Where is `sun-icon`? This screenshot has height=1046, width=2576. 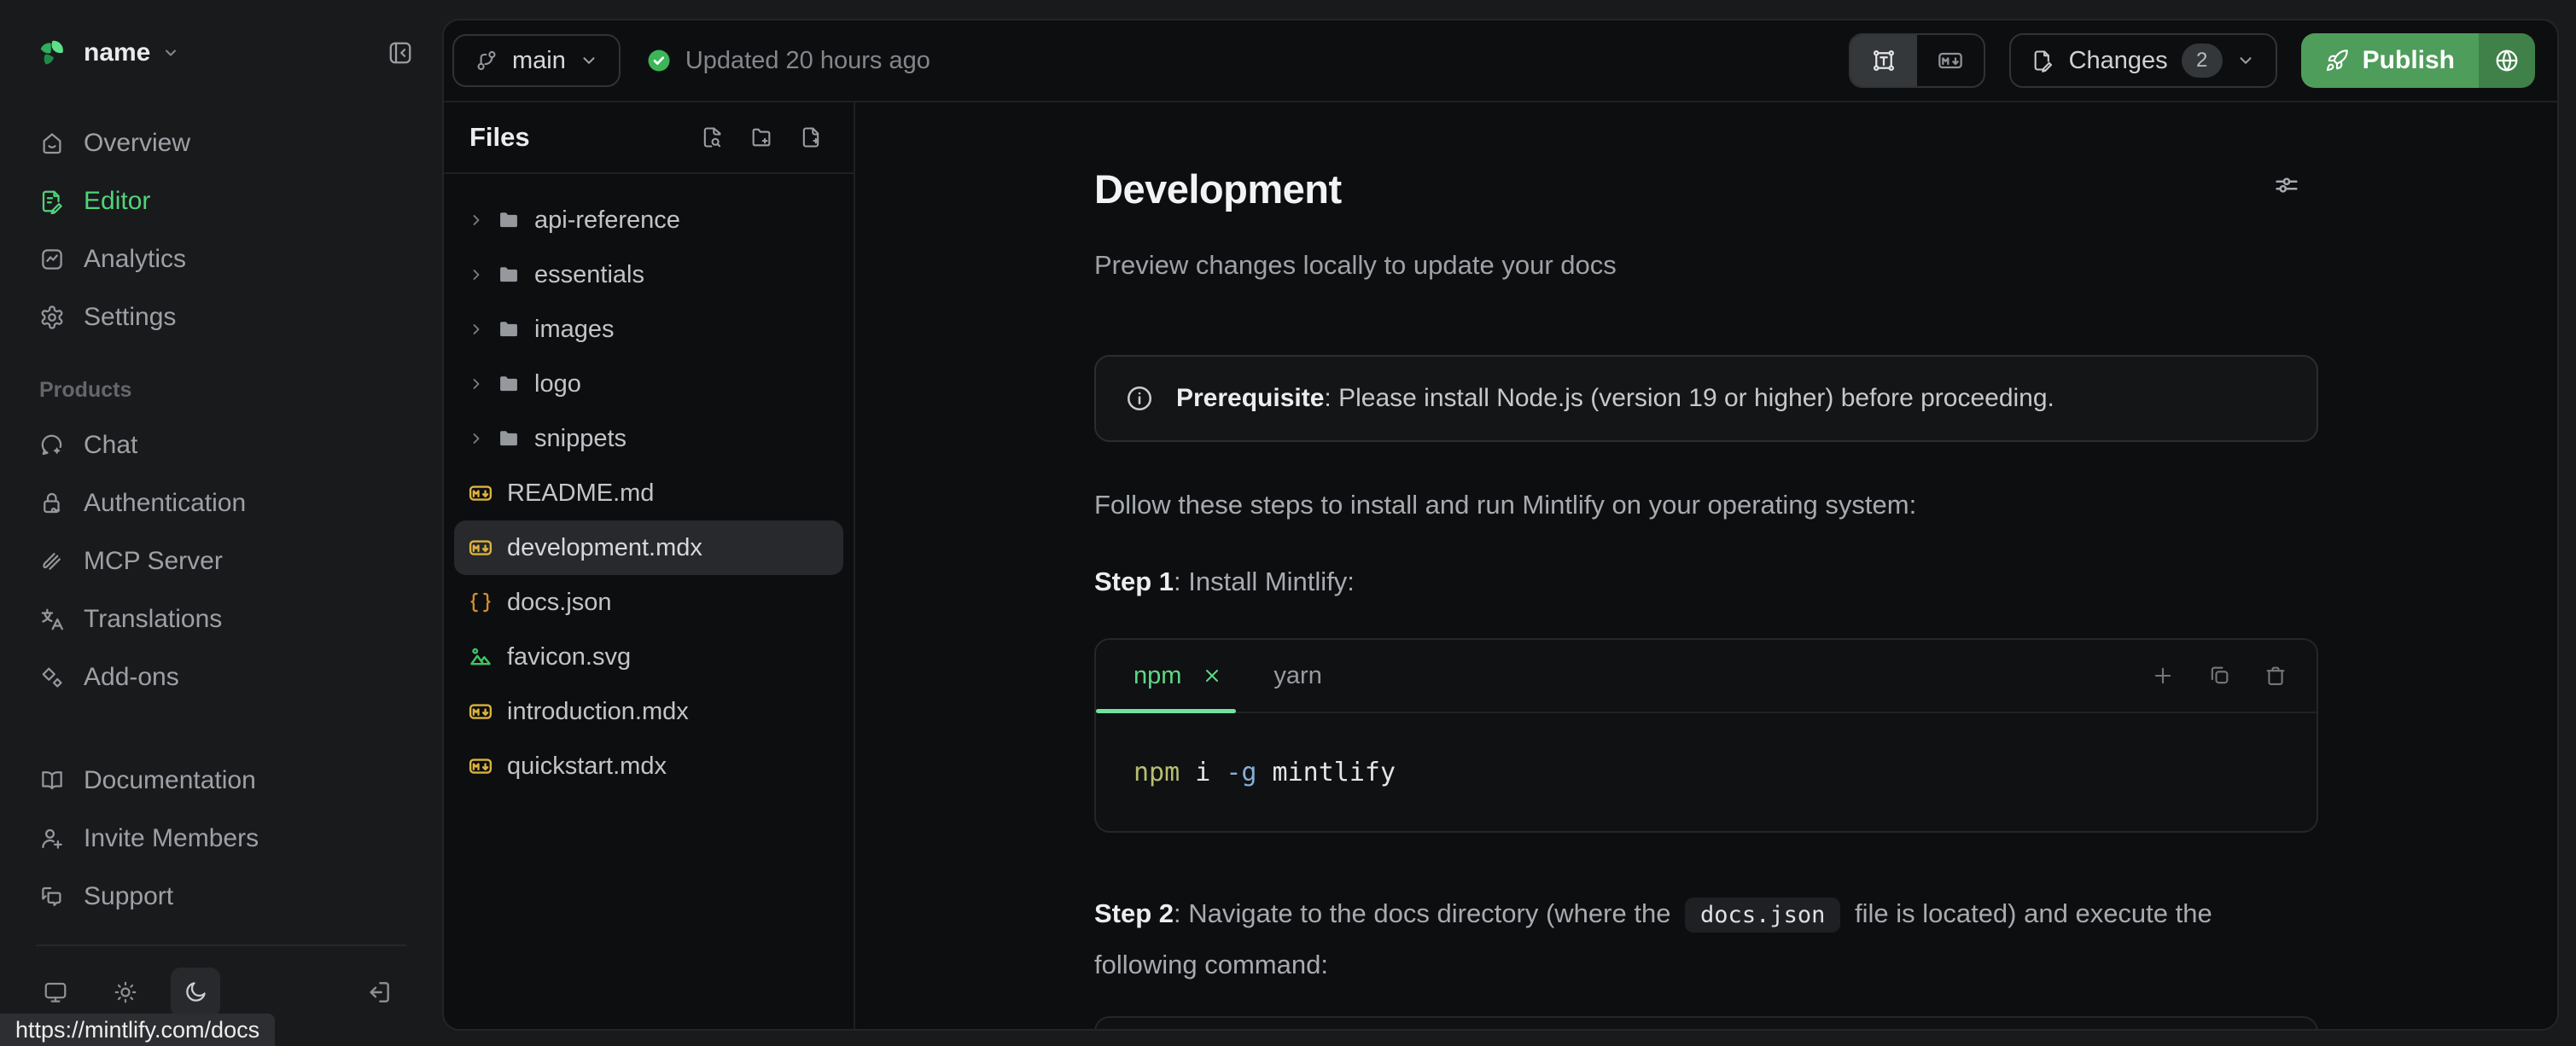 sun-icon is located at coordinates (125, 992).